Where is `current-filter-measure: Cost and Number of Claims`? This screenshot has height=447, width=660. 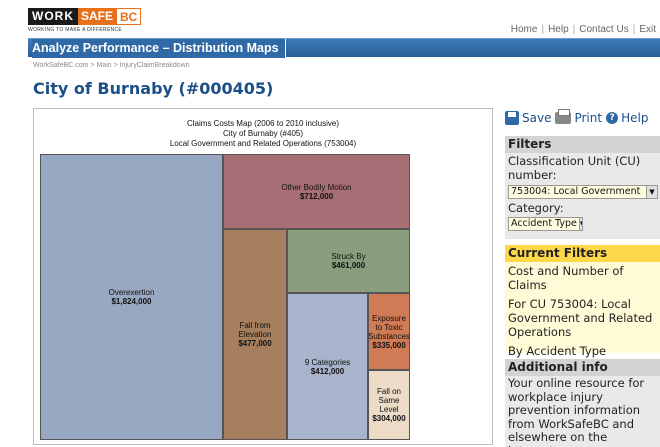
current-filter-measure: Cost and Number of Claims is located at coordinates (566, 278).